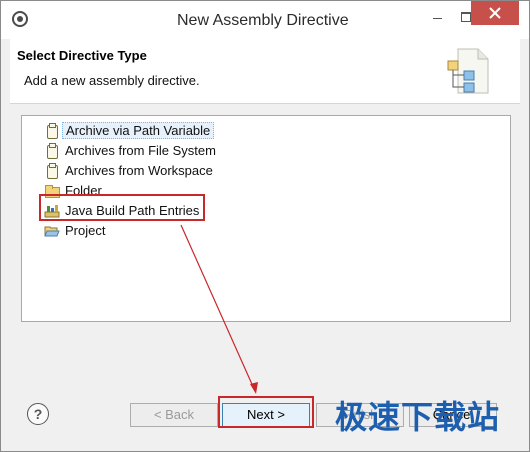  What do you see at coordinates (219, 309) in the screenshot?
I see `annotation-arrow` at bounding box center [219, 309].